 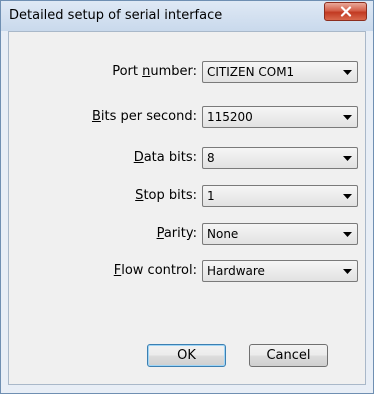 I want to click on parity-dropdown: None, so click(x=280, y=234).